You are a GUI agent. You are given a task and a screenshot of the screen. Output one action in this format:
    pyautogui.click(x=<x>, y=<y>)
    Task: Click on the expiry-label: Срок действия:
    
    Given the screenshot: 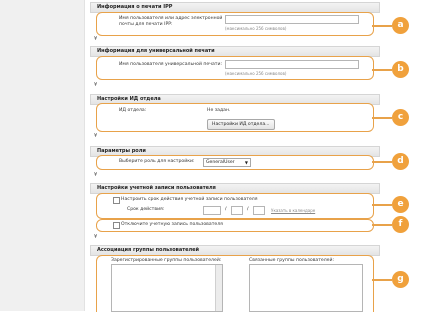 What is the action you would take?
    pyautogui.click(x=146, y=209)
    